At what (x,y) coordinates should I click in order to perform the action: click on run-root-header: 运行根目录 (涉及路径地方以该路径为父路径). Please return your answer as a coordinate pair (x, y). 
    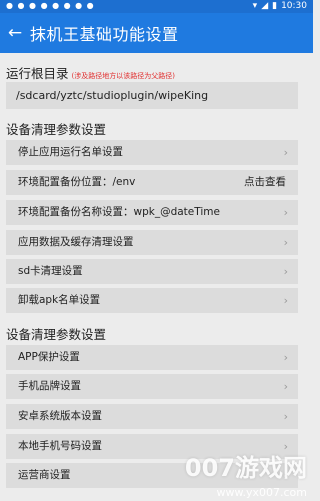
    Looking at the image, I should click on (90, 72).